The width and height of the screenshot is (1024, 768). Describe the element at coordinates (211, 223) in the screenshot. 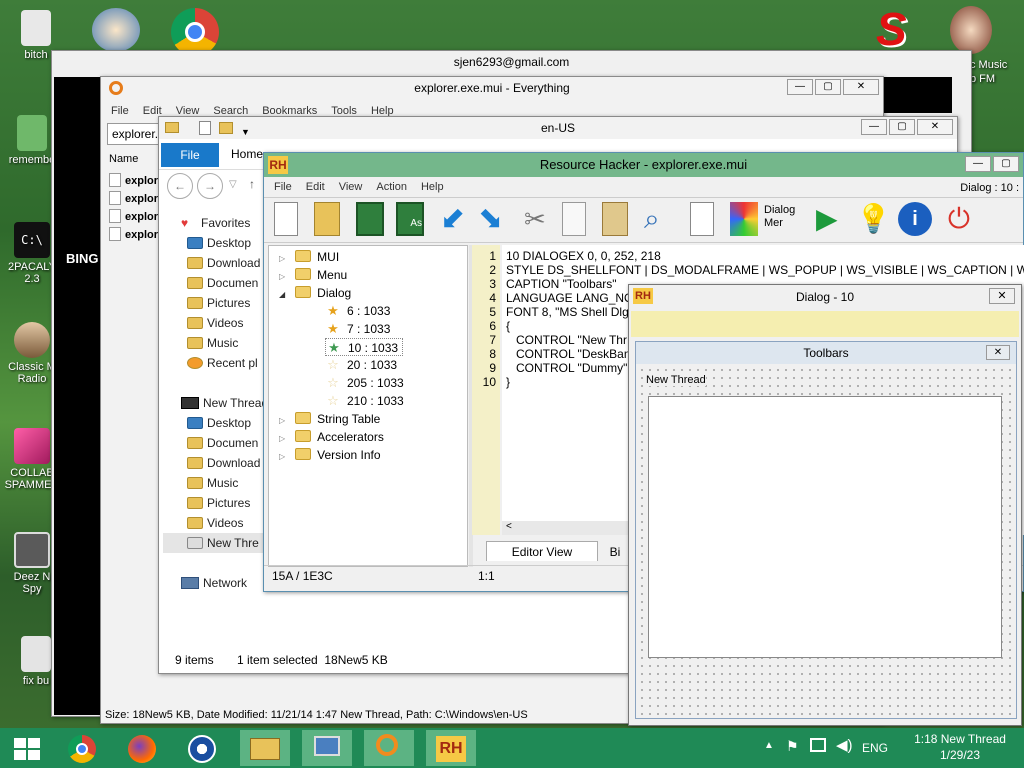

I see `nav-favorites: ♥ Favorites` at that location.